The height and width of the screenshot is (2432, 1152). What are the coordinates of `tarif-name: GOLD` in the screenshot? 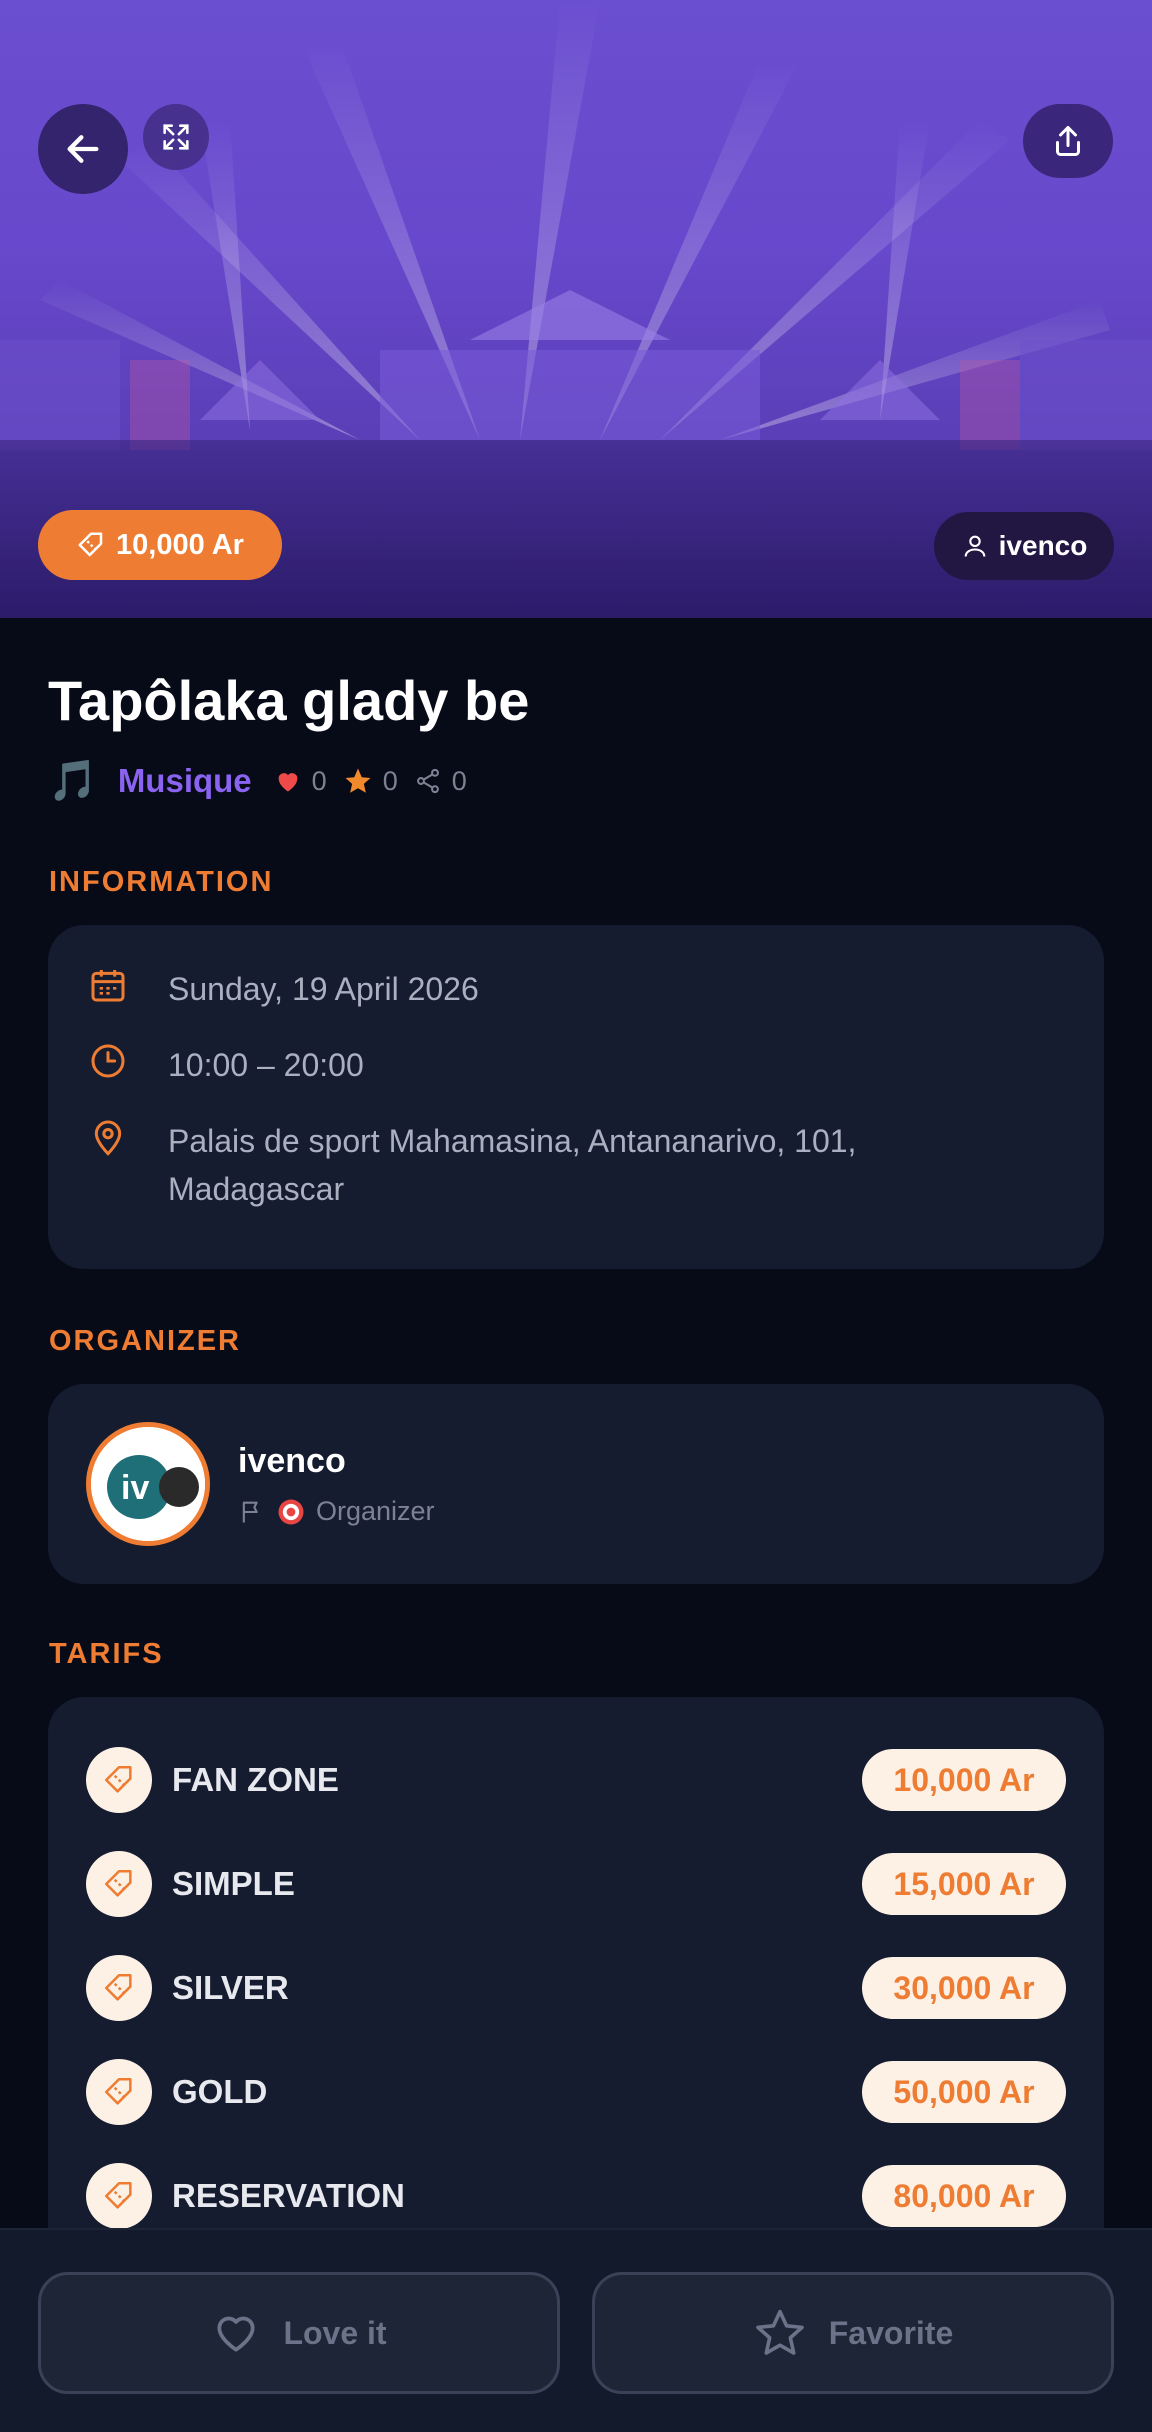 It's located at (220, 2091).